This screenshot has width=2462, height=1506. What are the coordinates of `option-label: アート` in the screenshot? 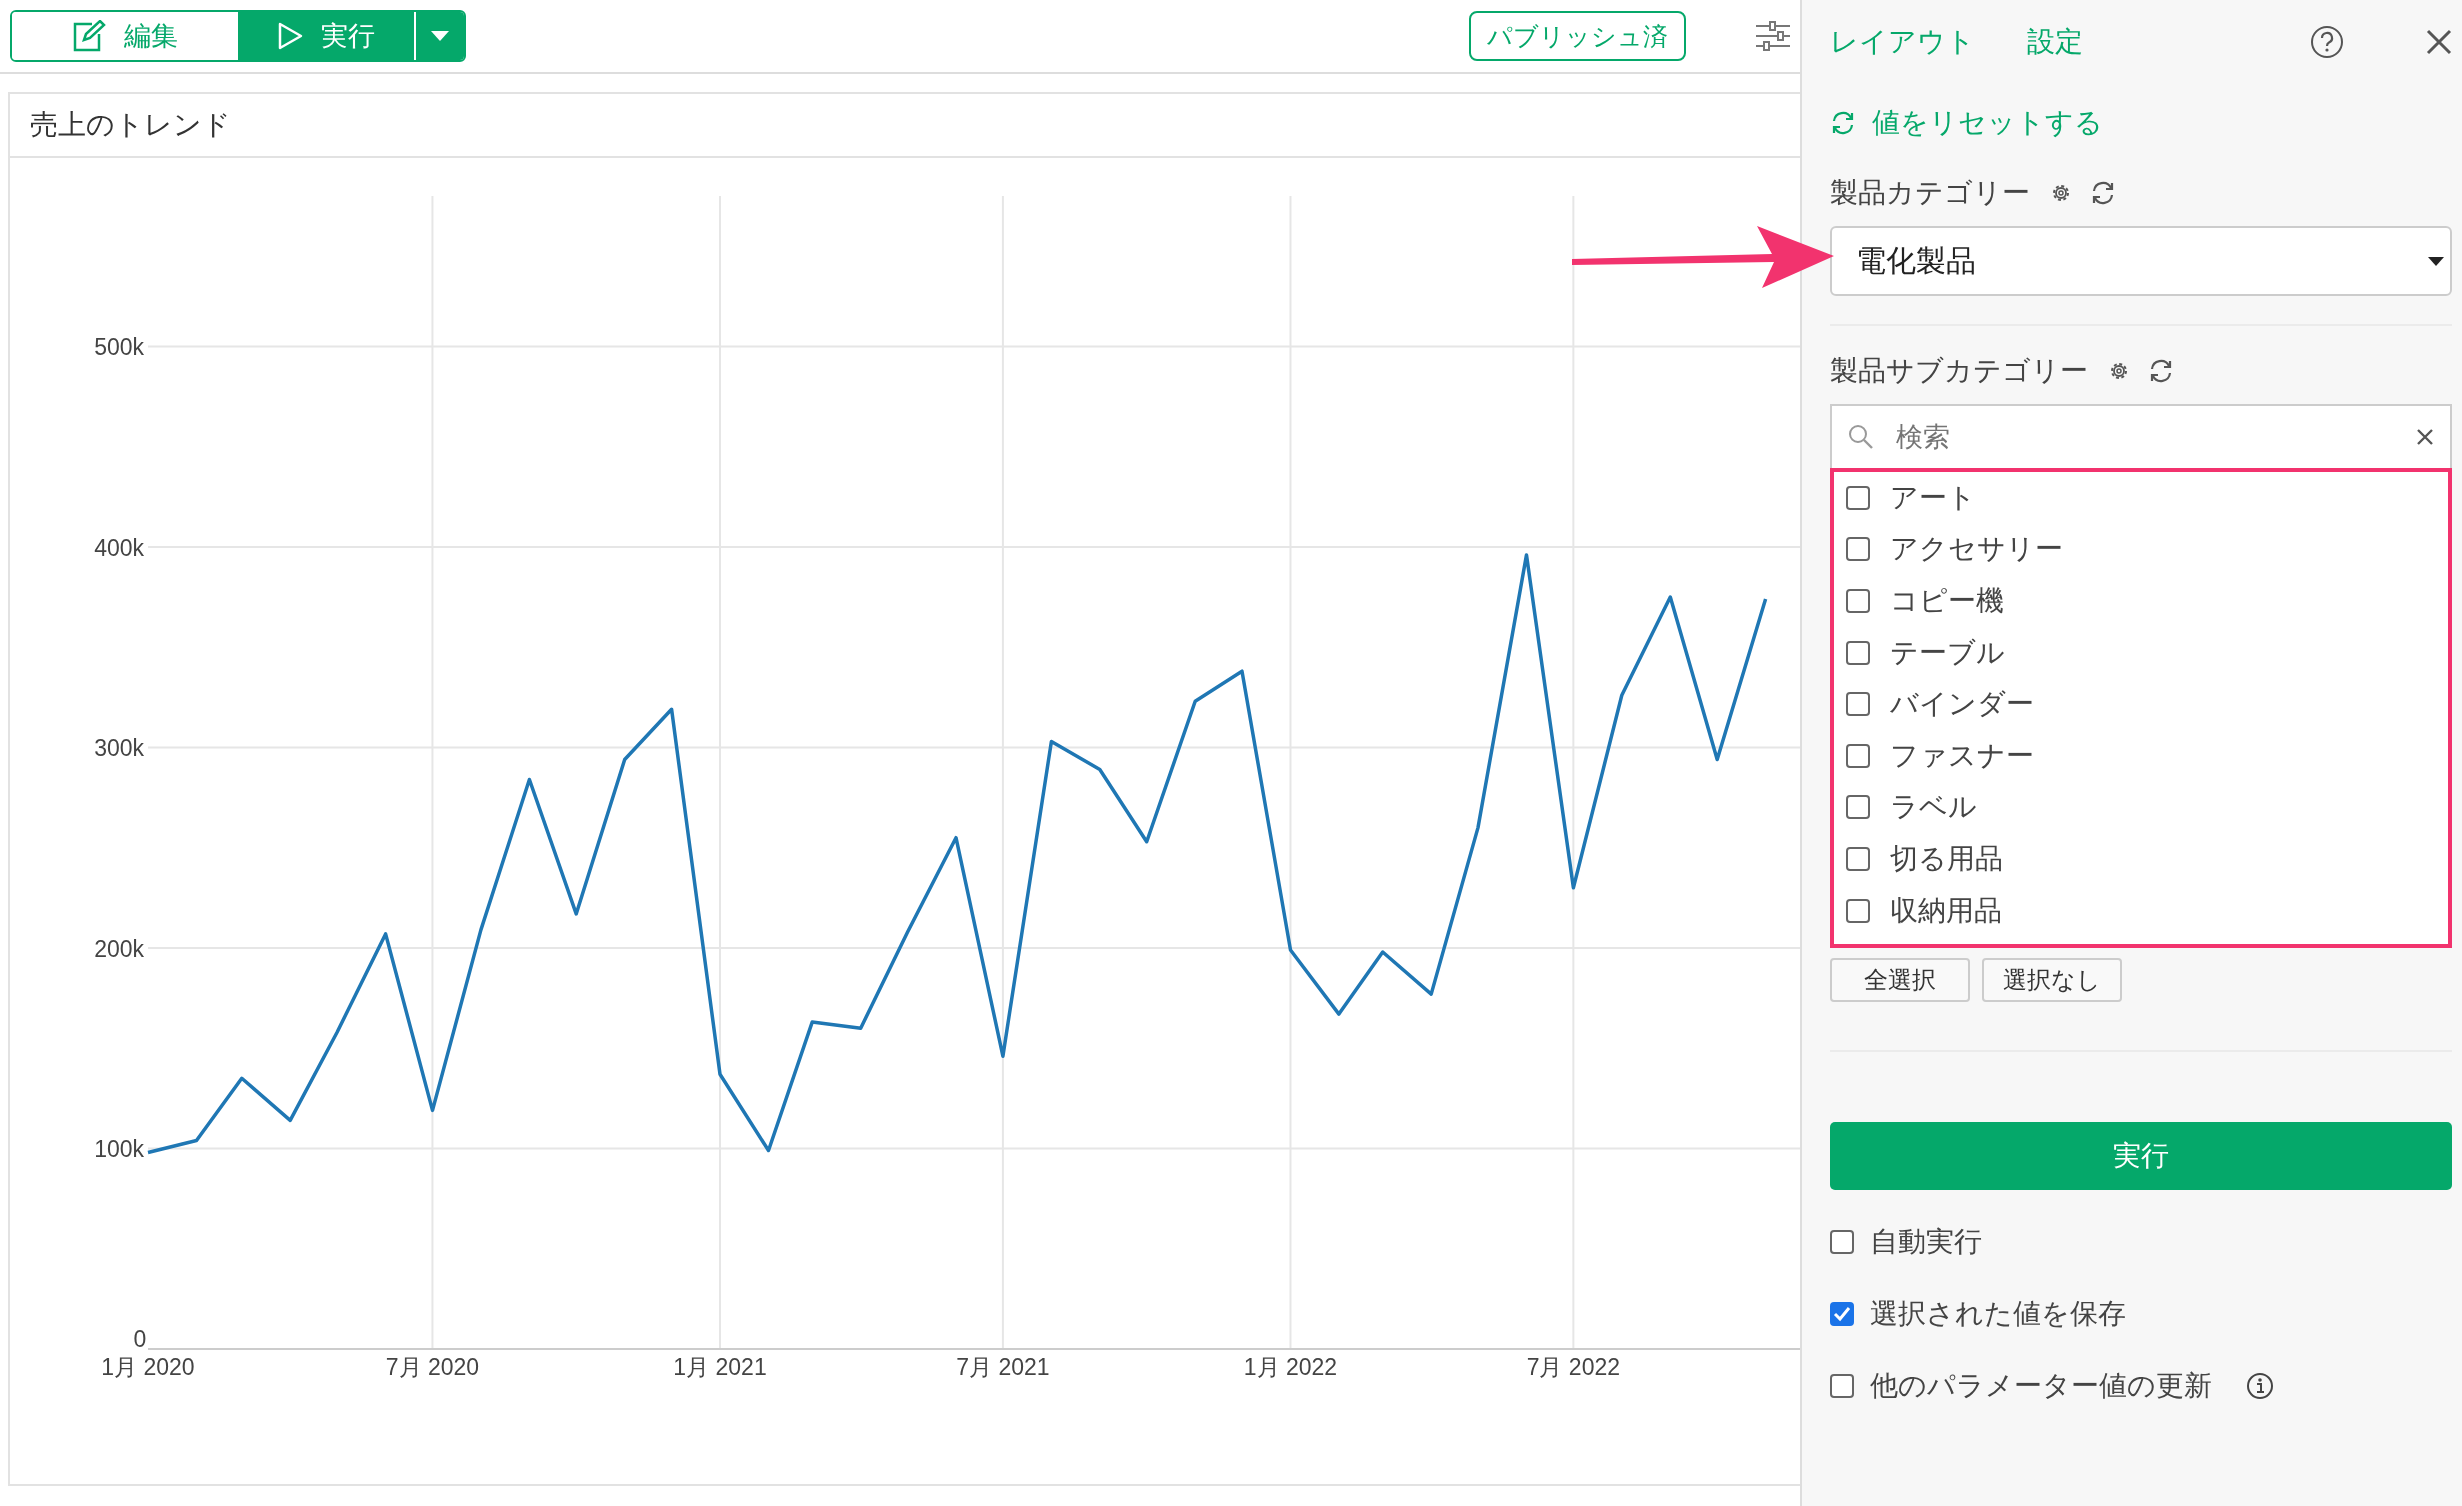 It's located at (1933, 497).